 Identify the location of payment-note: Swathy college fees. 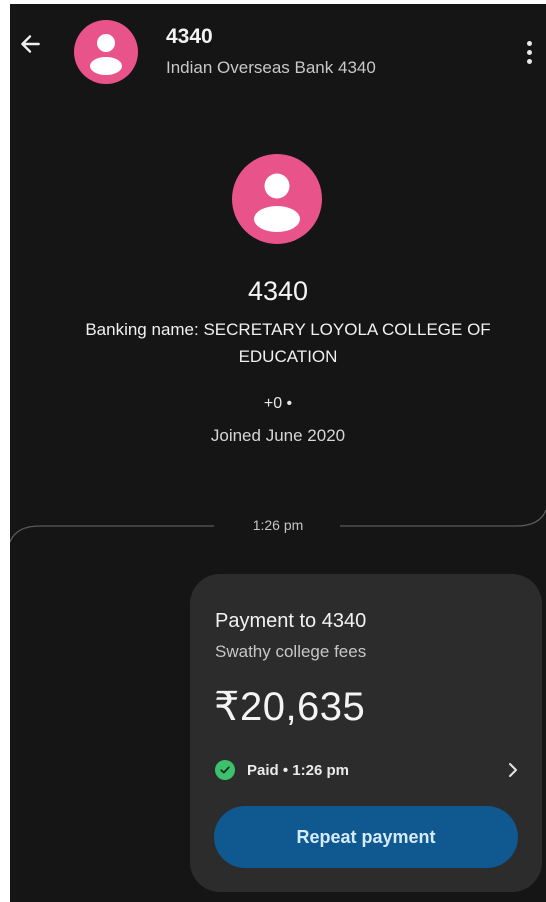
(291, 651).